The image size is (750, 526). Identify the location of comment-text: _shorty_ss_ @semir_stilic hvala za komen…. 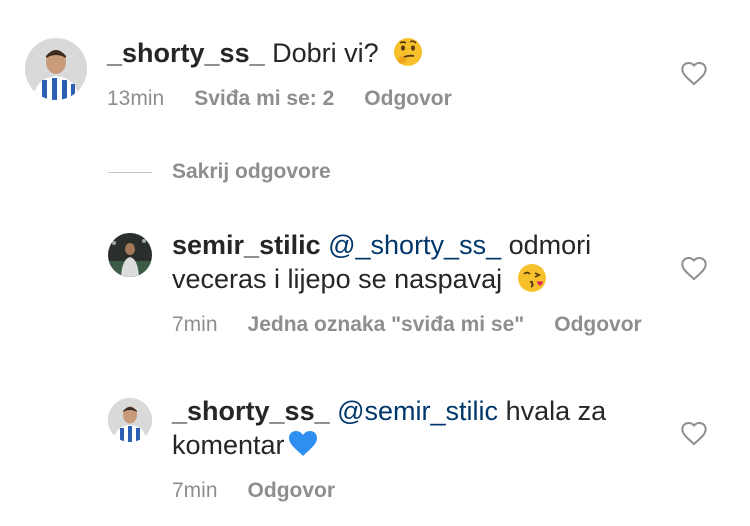
(389, 428).